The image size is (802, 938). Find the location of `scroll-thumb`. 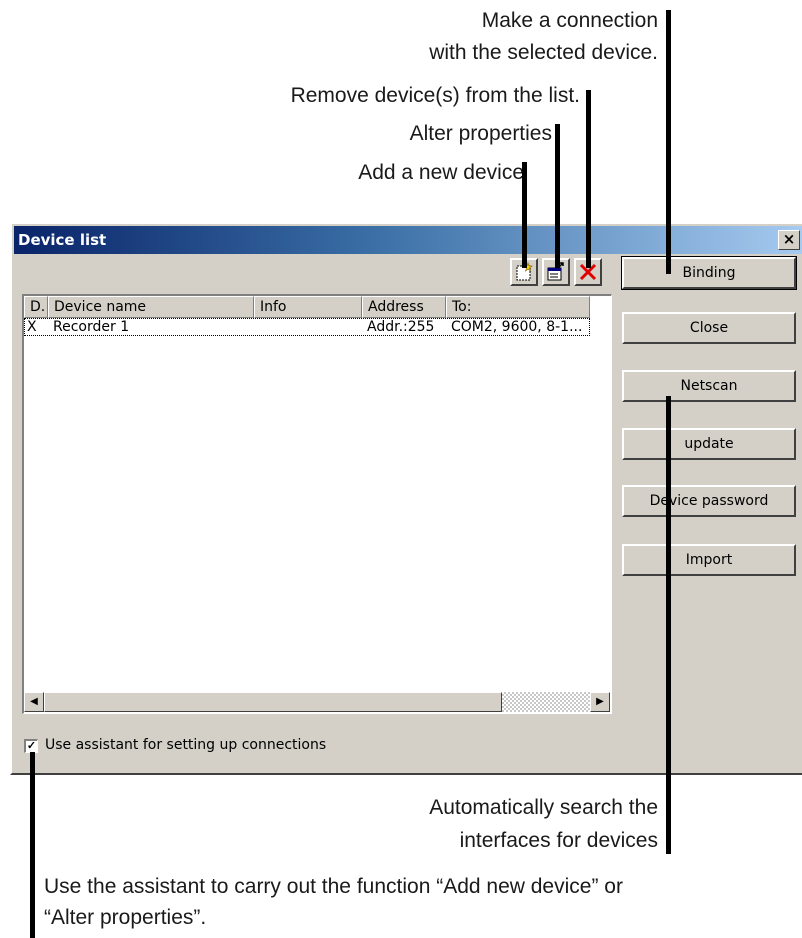

scroll-thumb is located at coordinates (273, 702).